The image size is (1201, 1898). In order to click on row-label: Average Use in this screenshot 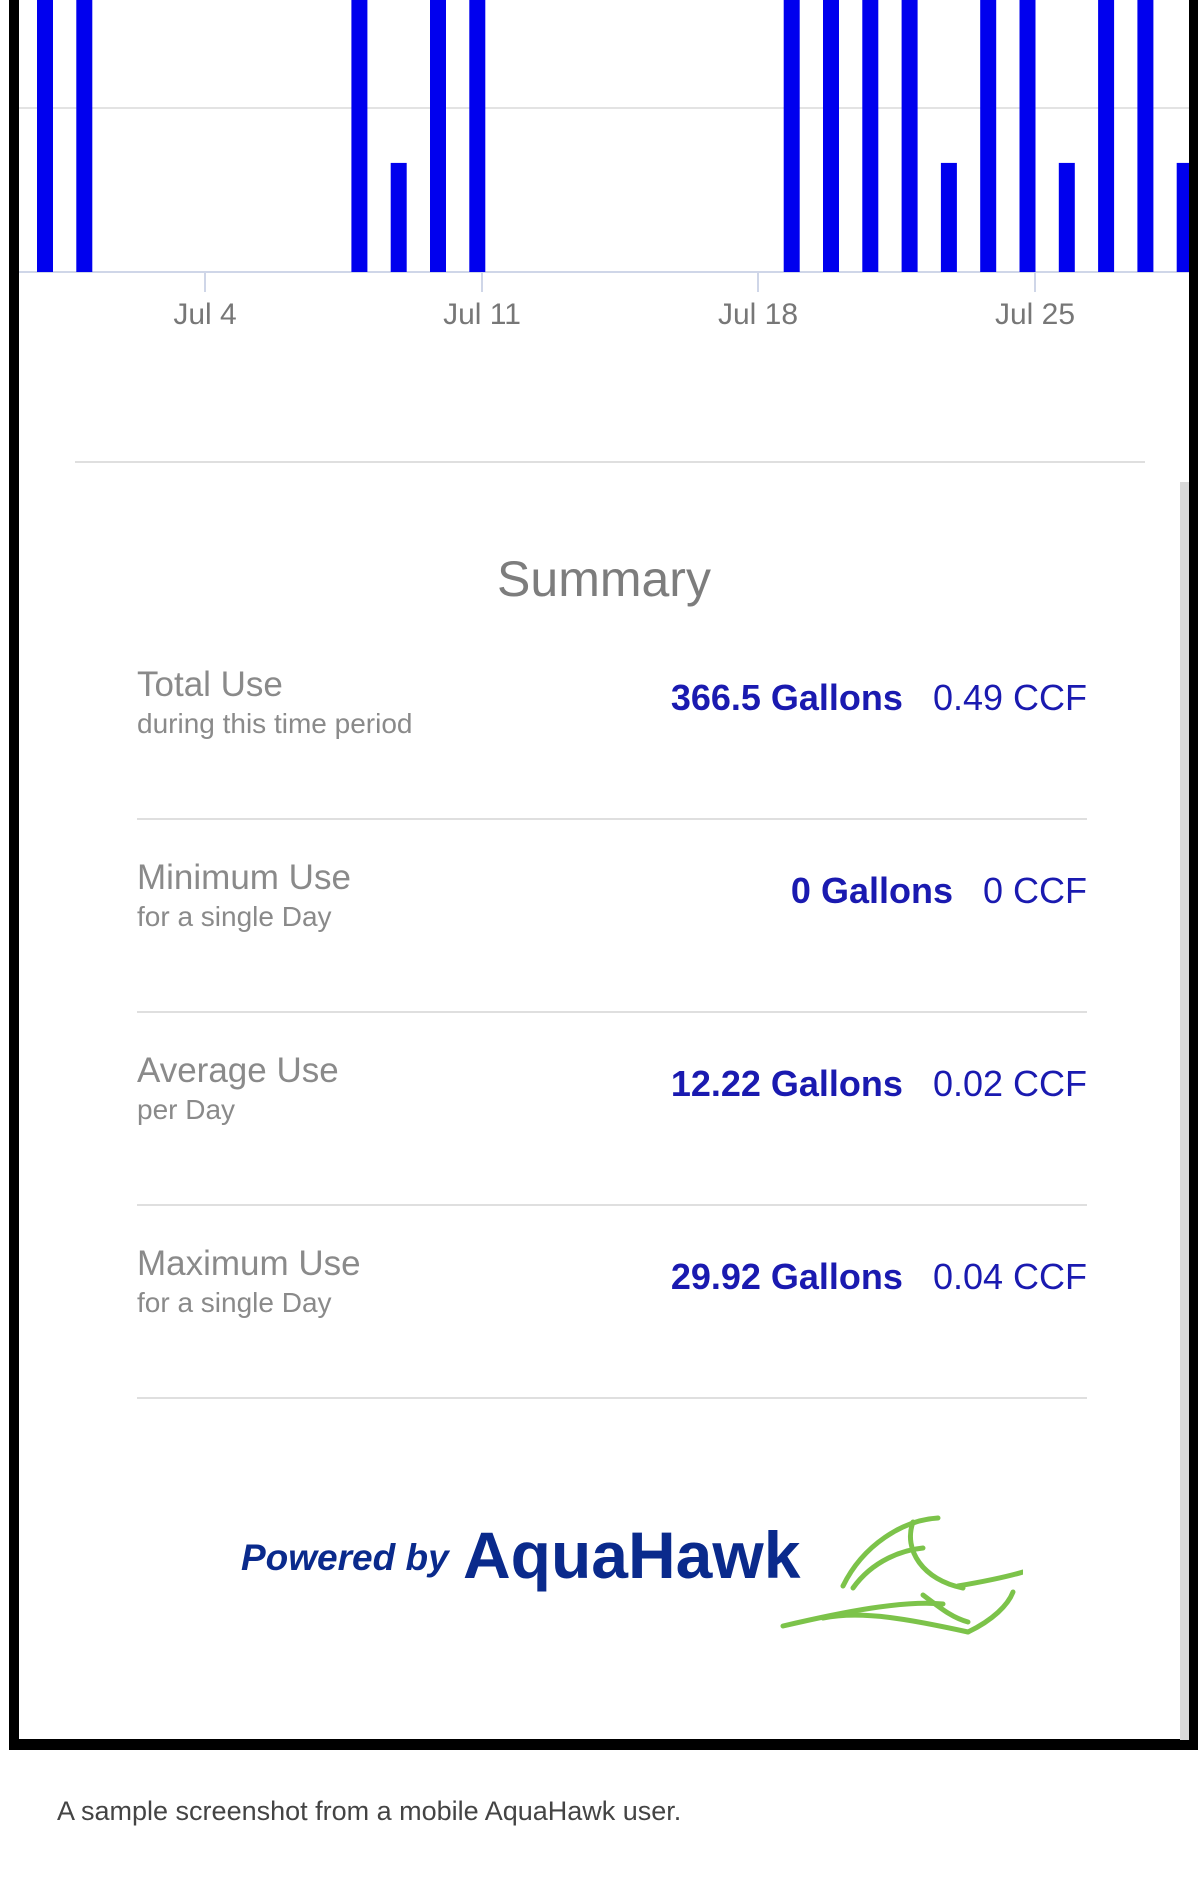, I will do `click(238, 1070)`.